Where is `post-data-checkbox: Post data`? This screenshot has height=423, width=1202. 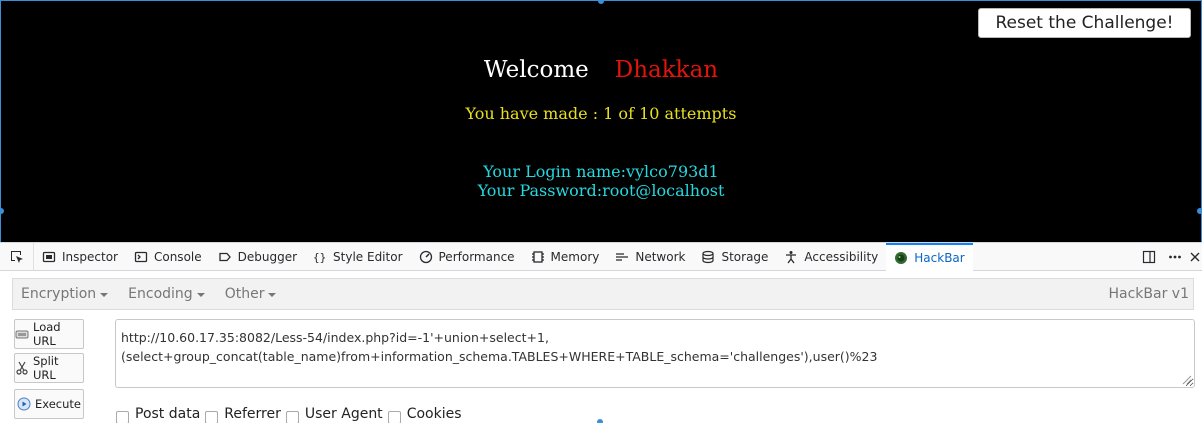
post-data-checkbox: Post data is located at coordinates (158, 414).